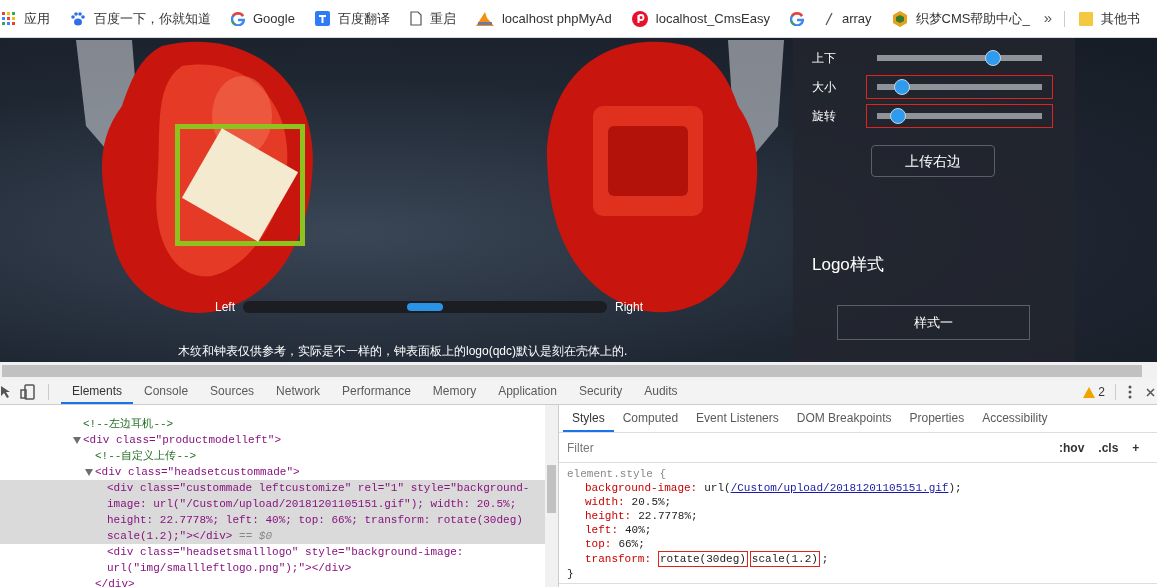 Image resolution: width=1157 pixels, height=587 pixels. I want to click on bookmark: Google, so click(263, 18).